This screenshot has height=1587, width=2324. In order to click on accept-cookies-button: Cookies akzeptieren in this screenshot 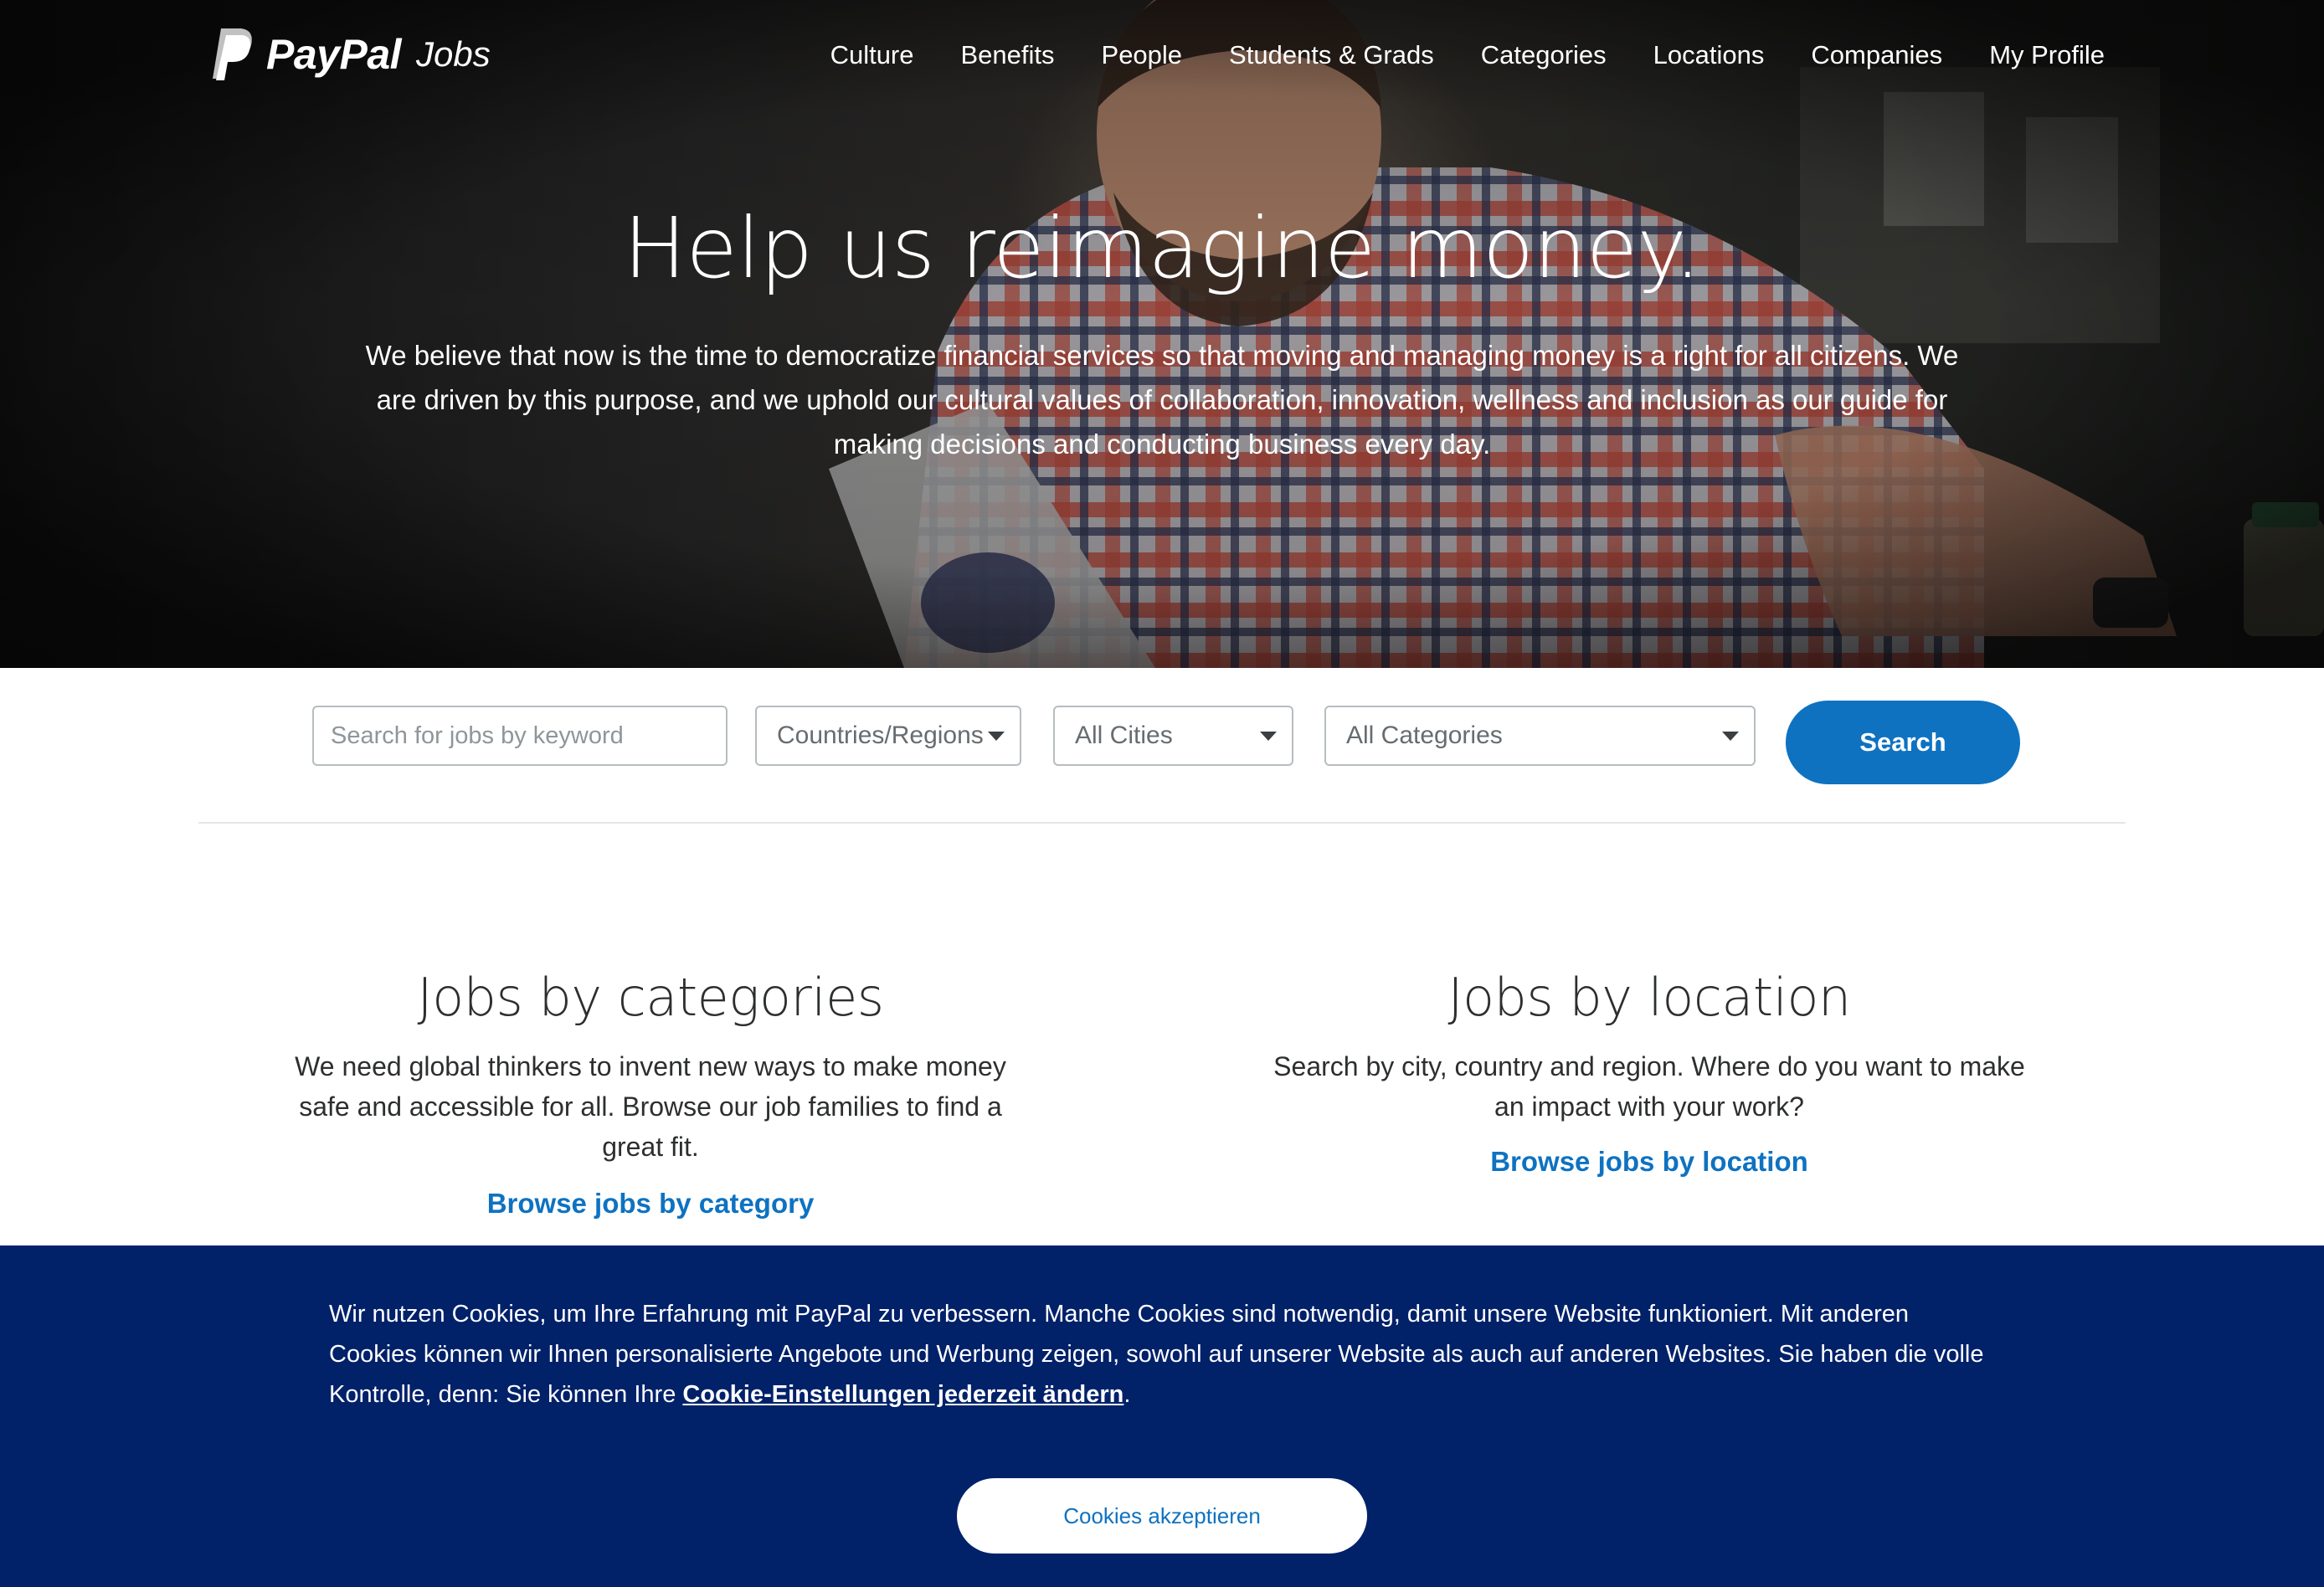, I will do `click(1162, 1516)`.